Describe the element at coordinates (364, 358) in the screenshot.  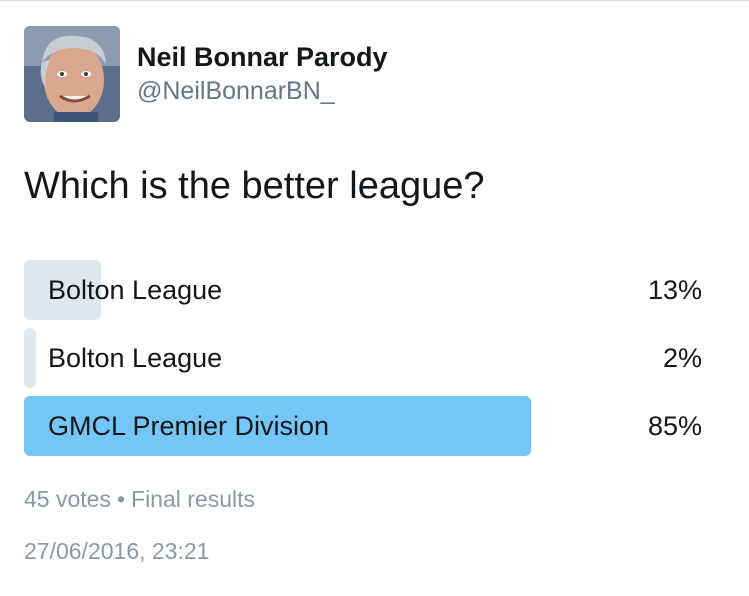
I see `poll-option-2: Bolton League 2%` at that location.